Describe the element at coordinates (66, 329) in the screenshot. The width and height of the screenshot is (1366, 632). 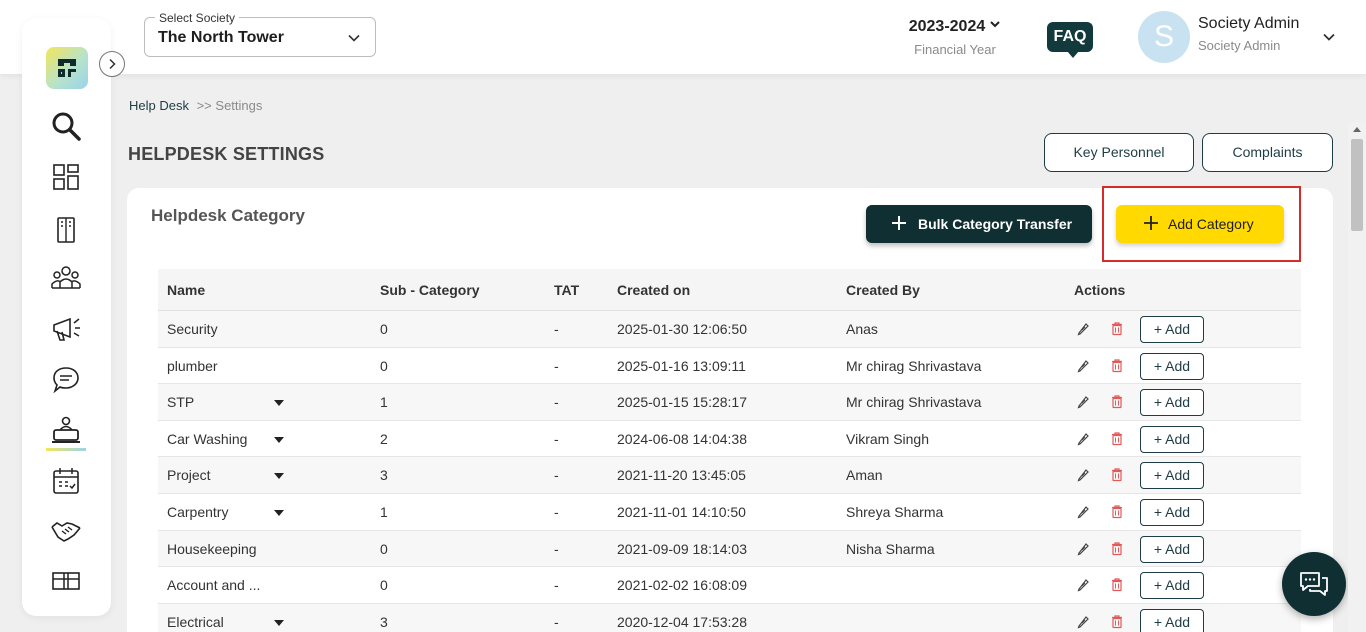
I see `notice-icon` at that location.